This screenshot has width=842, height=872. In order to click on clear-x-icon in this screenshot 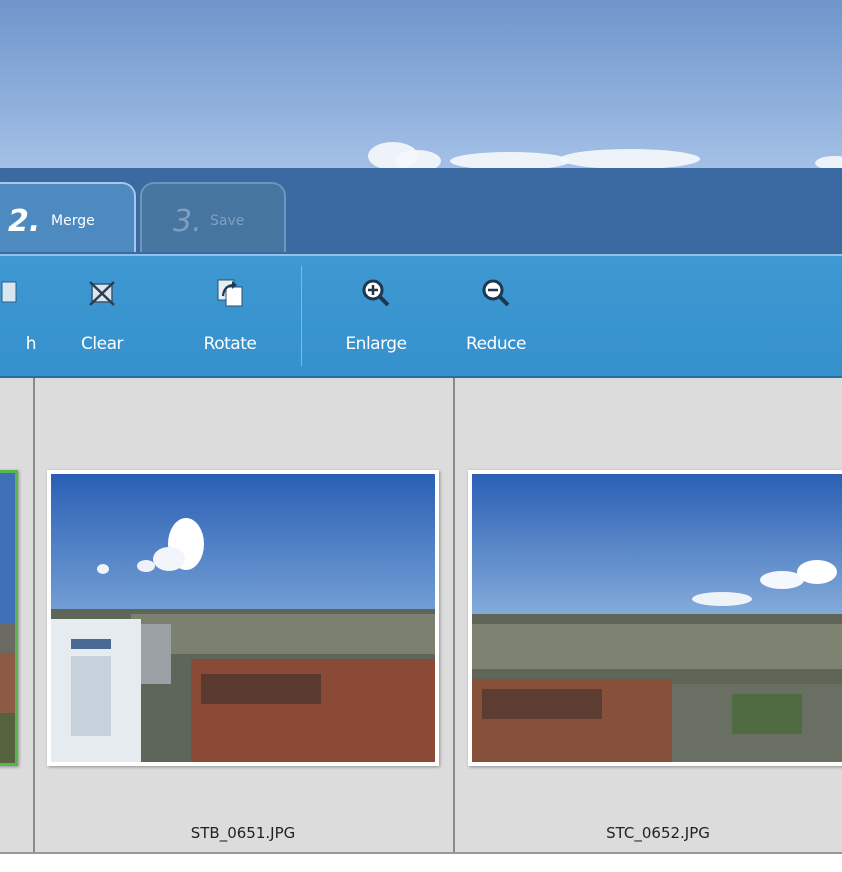, I will do `click(102, 293)`.